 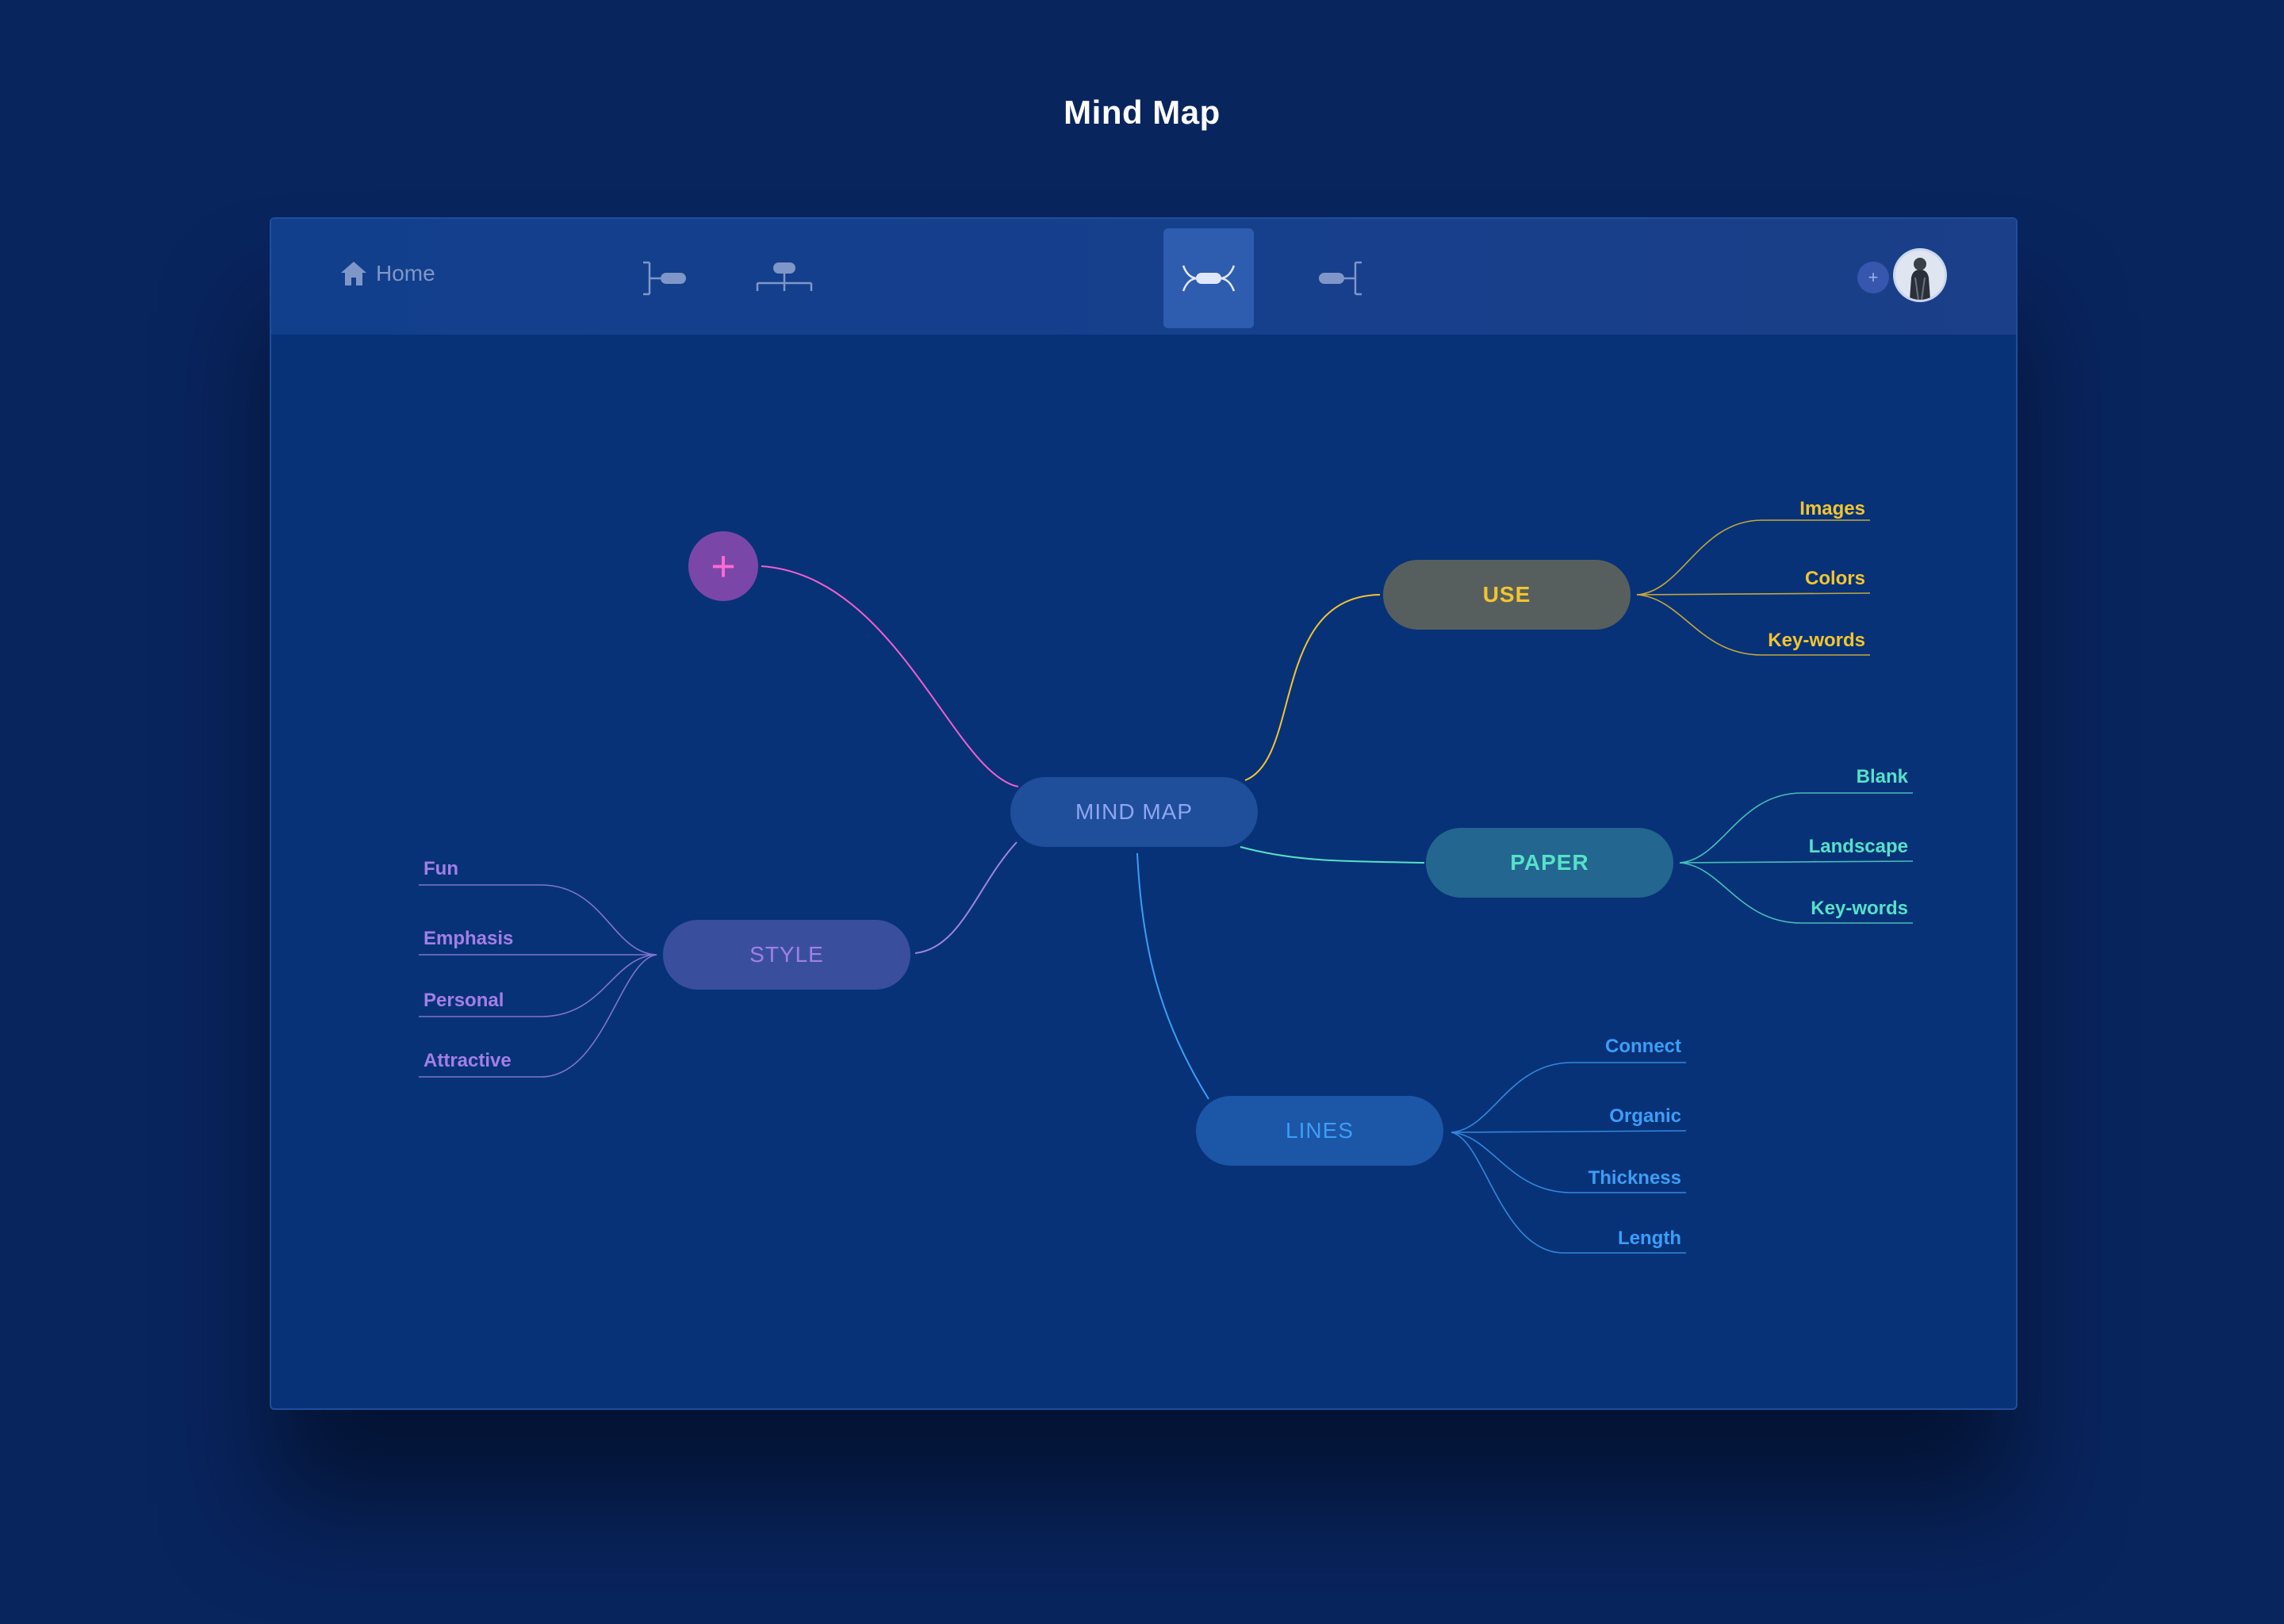 I want to click on connector-central-to-paper, so click(x=1332, y=855).